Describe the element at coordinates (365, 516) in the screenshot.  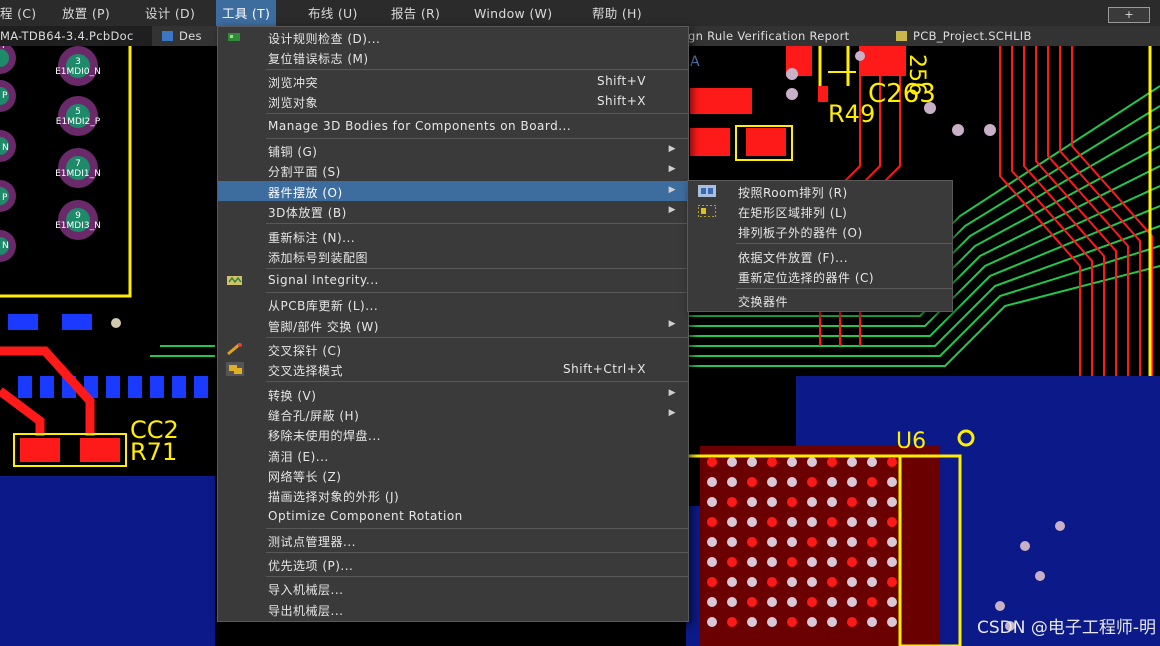
I see `menu-item-label: Optimize Component Rotation` at that location.